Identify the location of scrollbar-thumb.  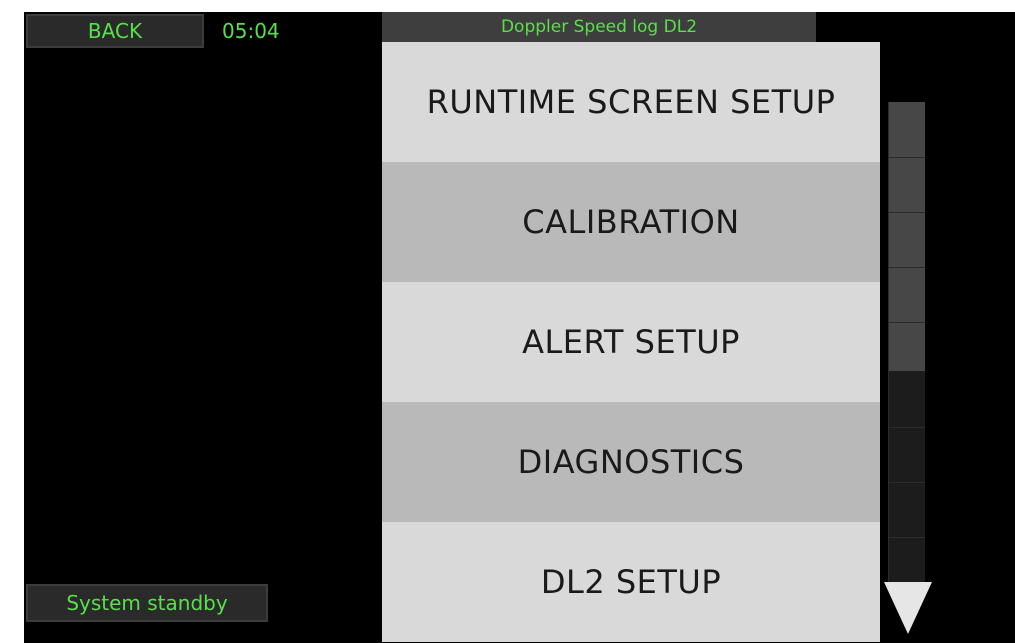
(907, 236).